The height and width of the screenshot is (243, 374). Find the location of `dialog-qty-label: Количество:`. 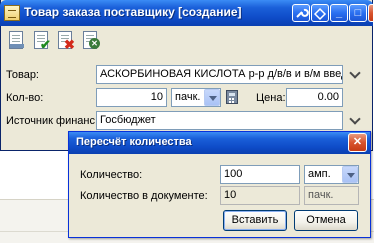

dialog-qty-label: Количество: is located at coordinates (111, 175).